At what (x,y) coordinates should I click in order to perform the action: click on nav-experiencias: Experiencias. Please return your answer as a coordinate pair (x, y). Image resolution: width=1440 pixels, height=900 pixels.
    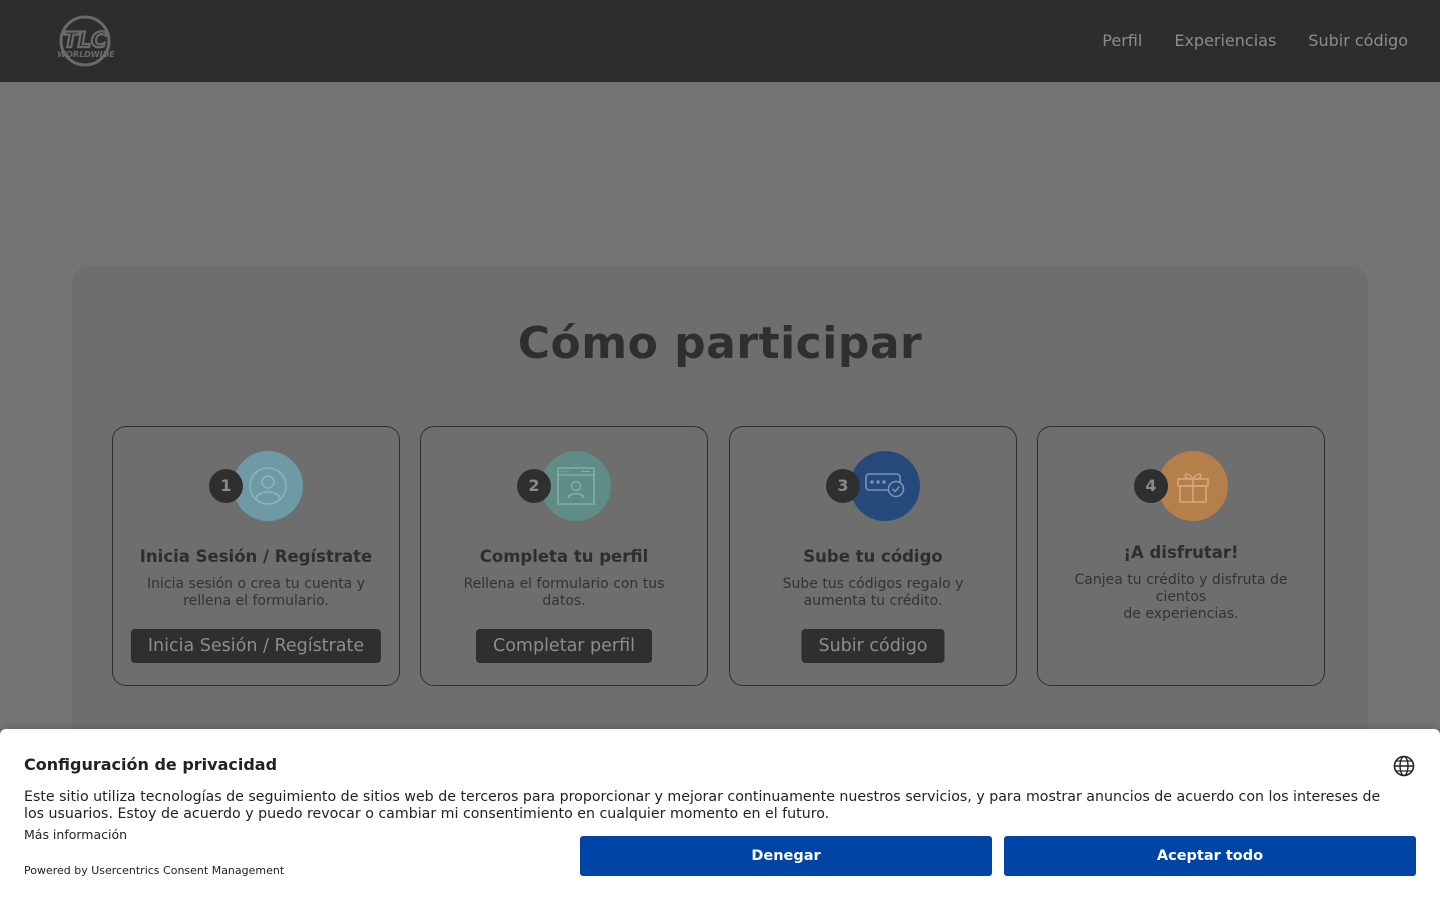
    Looking at the image, I should click on (1225, 41).